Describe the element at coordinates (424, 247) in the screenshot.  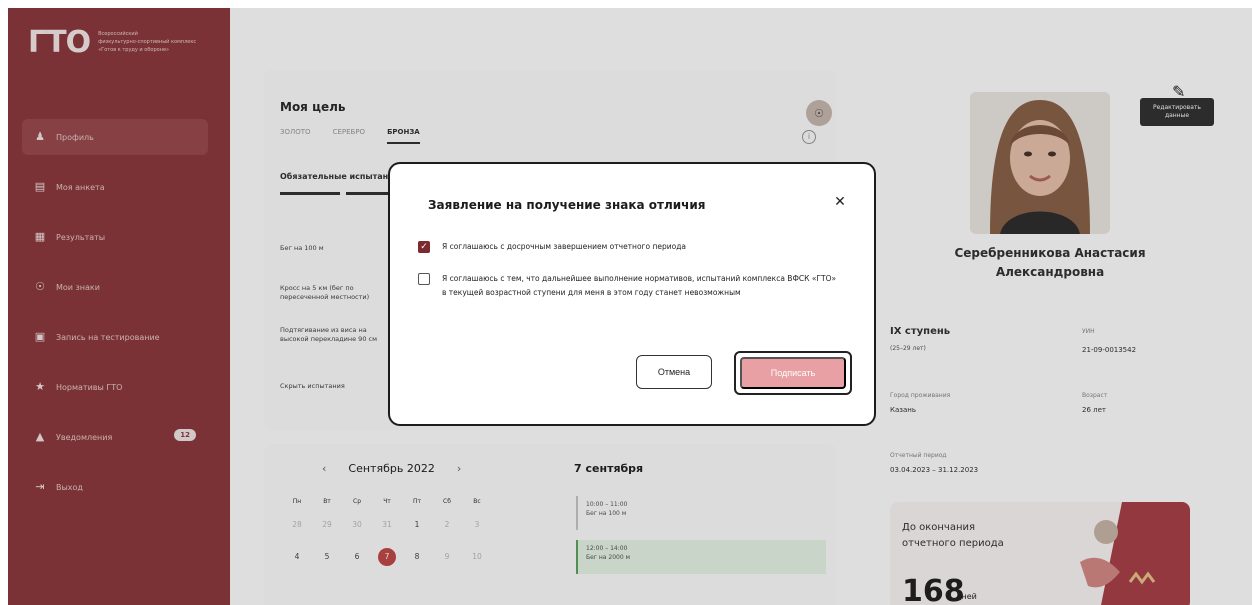
I see `checkbox-early-completion: ✓` at that location.